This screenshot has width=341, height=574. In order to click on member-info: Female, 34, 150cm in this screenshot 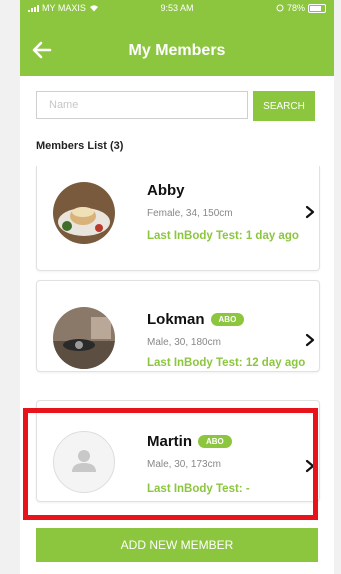, I will do `click(190, 213)`.